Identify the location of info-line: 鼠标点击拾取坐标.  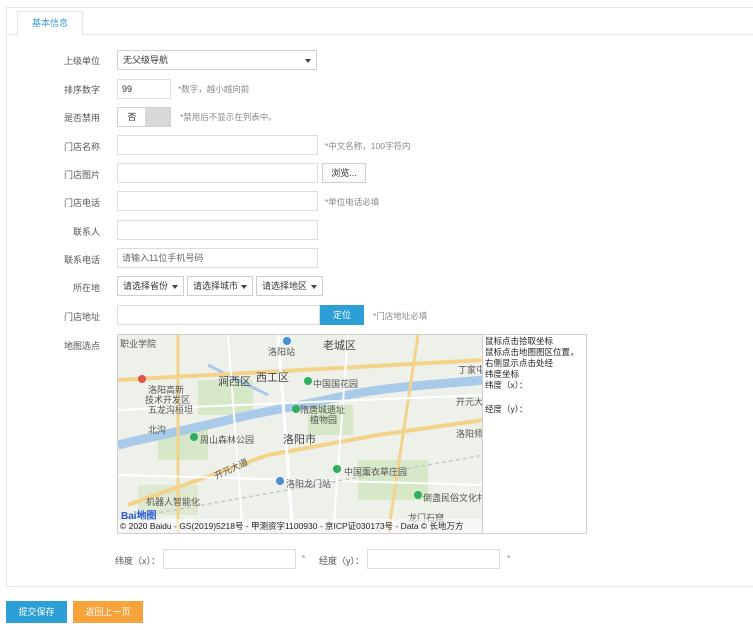
(519, 341).